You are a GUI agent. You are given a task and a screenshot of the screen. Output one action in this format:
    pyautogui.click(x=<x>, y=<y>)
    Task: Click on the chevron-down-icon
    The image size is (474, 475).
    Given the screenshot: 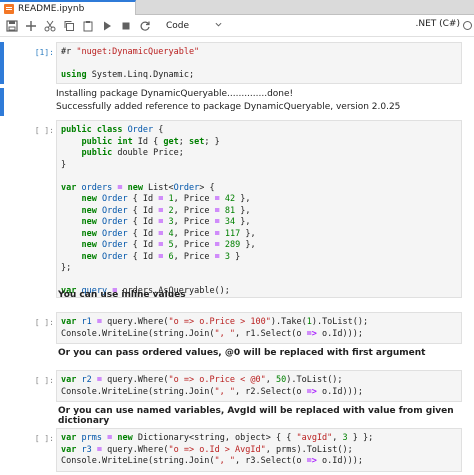 What is the action you would take?
    pyautogui.click(x=218, y=26)
    